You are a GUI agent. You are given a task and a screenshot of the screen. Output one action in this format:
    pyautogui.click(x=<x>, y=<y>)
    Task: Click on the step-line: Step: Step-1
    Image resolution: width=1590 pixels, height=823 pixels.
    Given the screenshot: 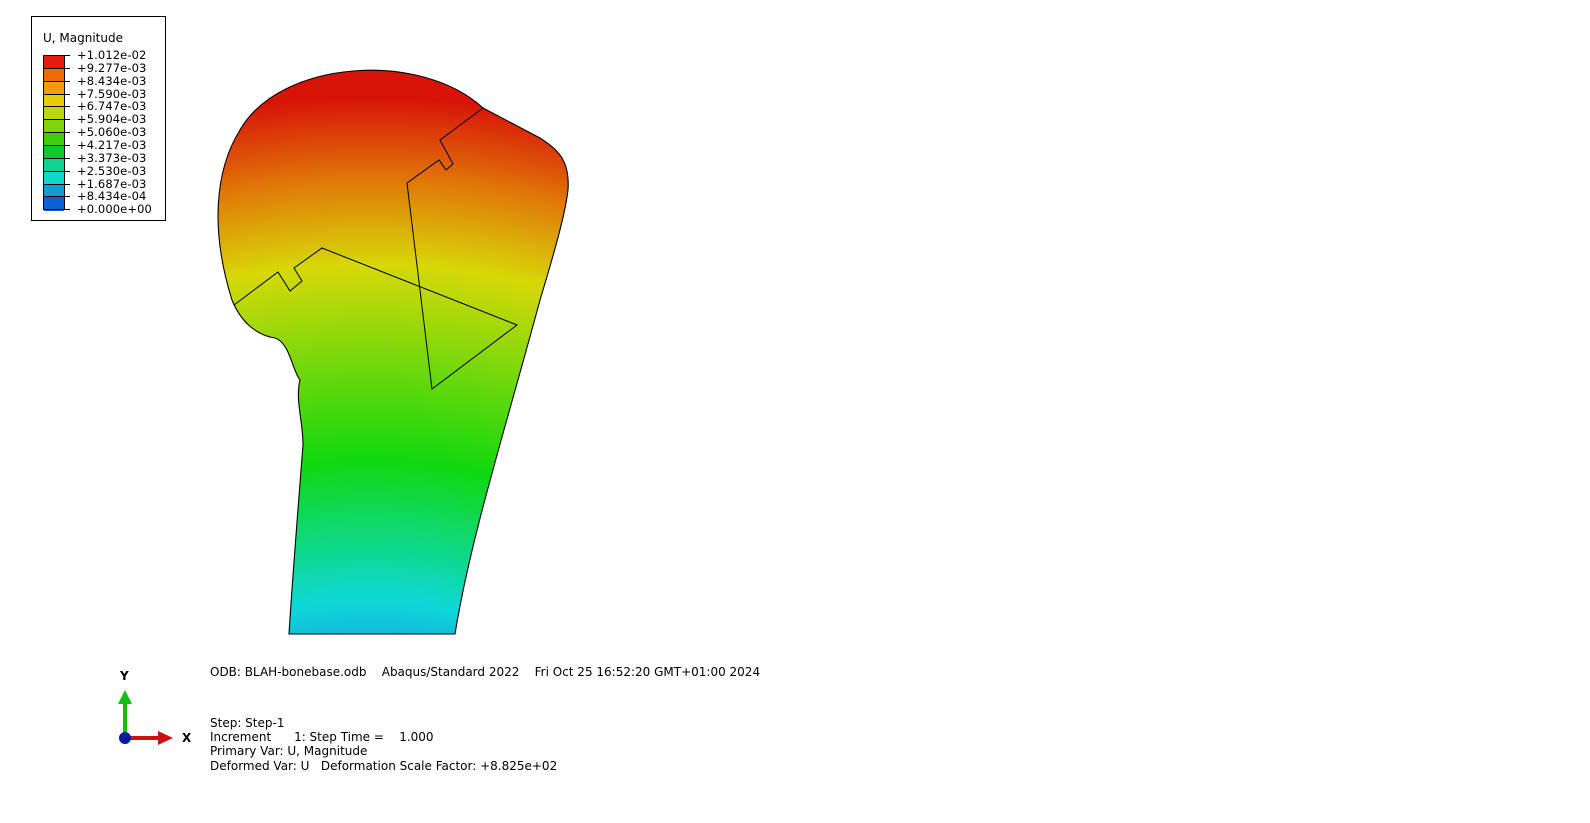 What is the action you would take?
    pyautogui.click(x=247, y=723)
    